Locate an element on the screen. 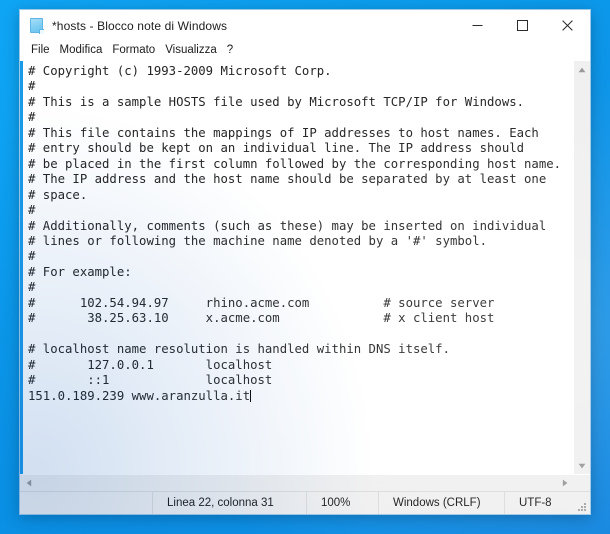 Image resolution: width=610 pixels, height=534 pixels. window-title: *hosts - Blocco note di Windows is located at coordinates (140, 25).